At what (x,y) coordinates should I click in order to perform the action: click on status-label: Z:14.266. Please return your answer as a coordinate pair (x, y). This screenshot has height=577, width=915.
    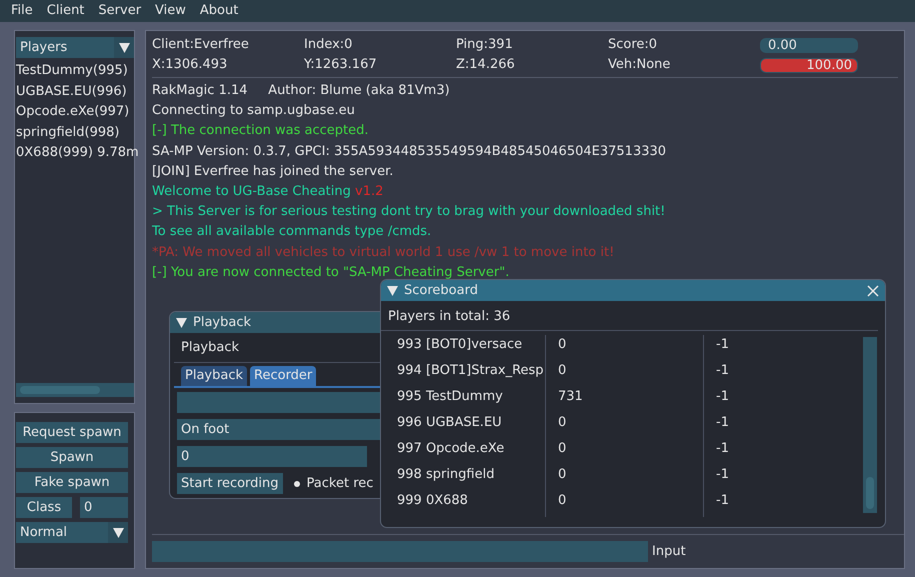
    Looking at the image, I should click on (486, 65).